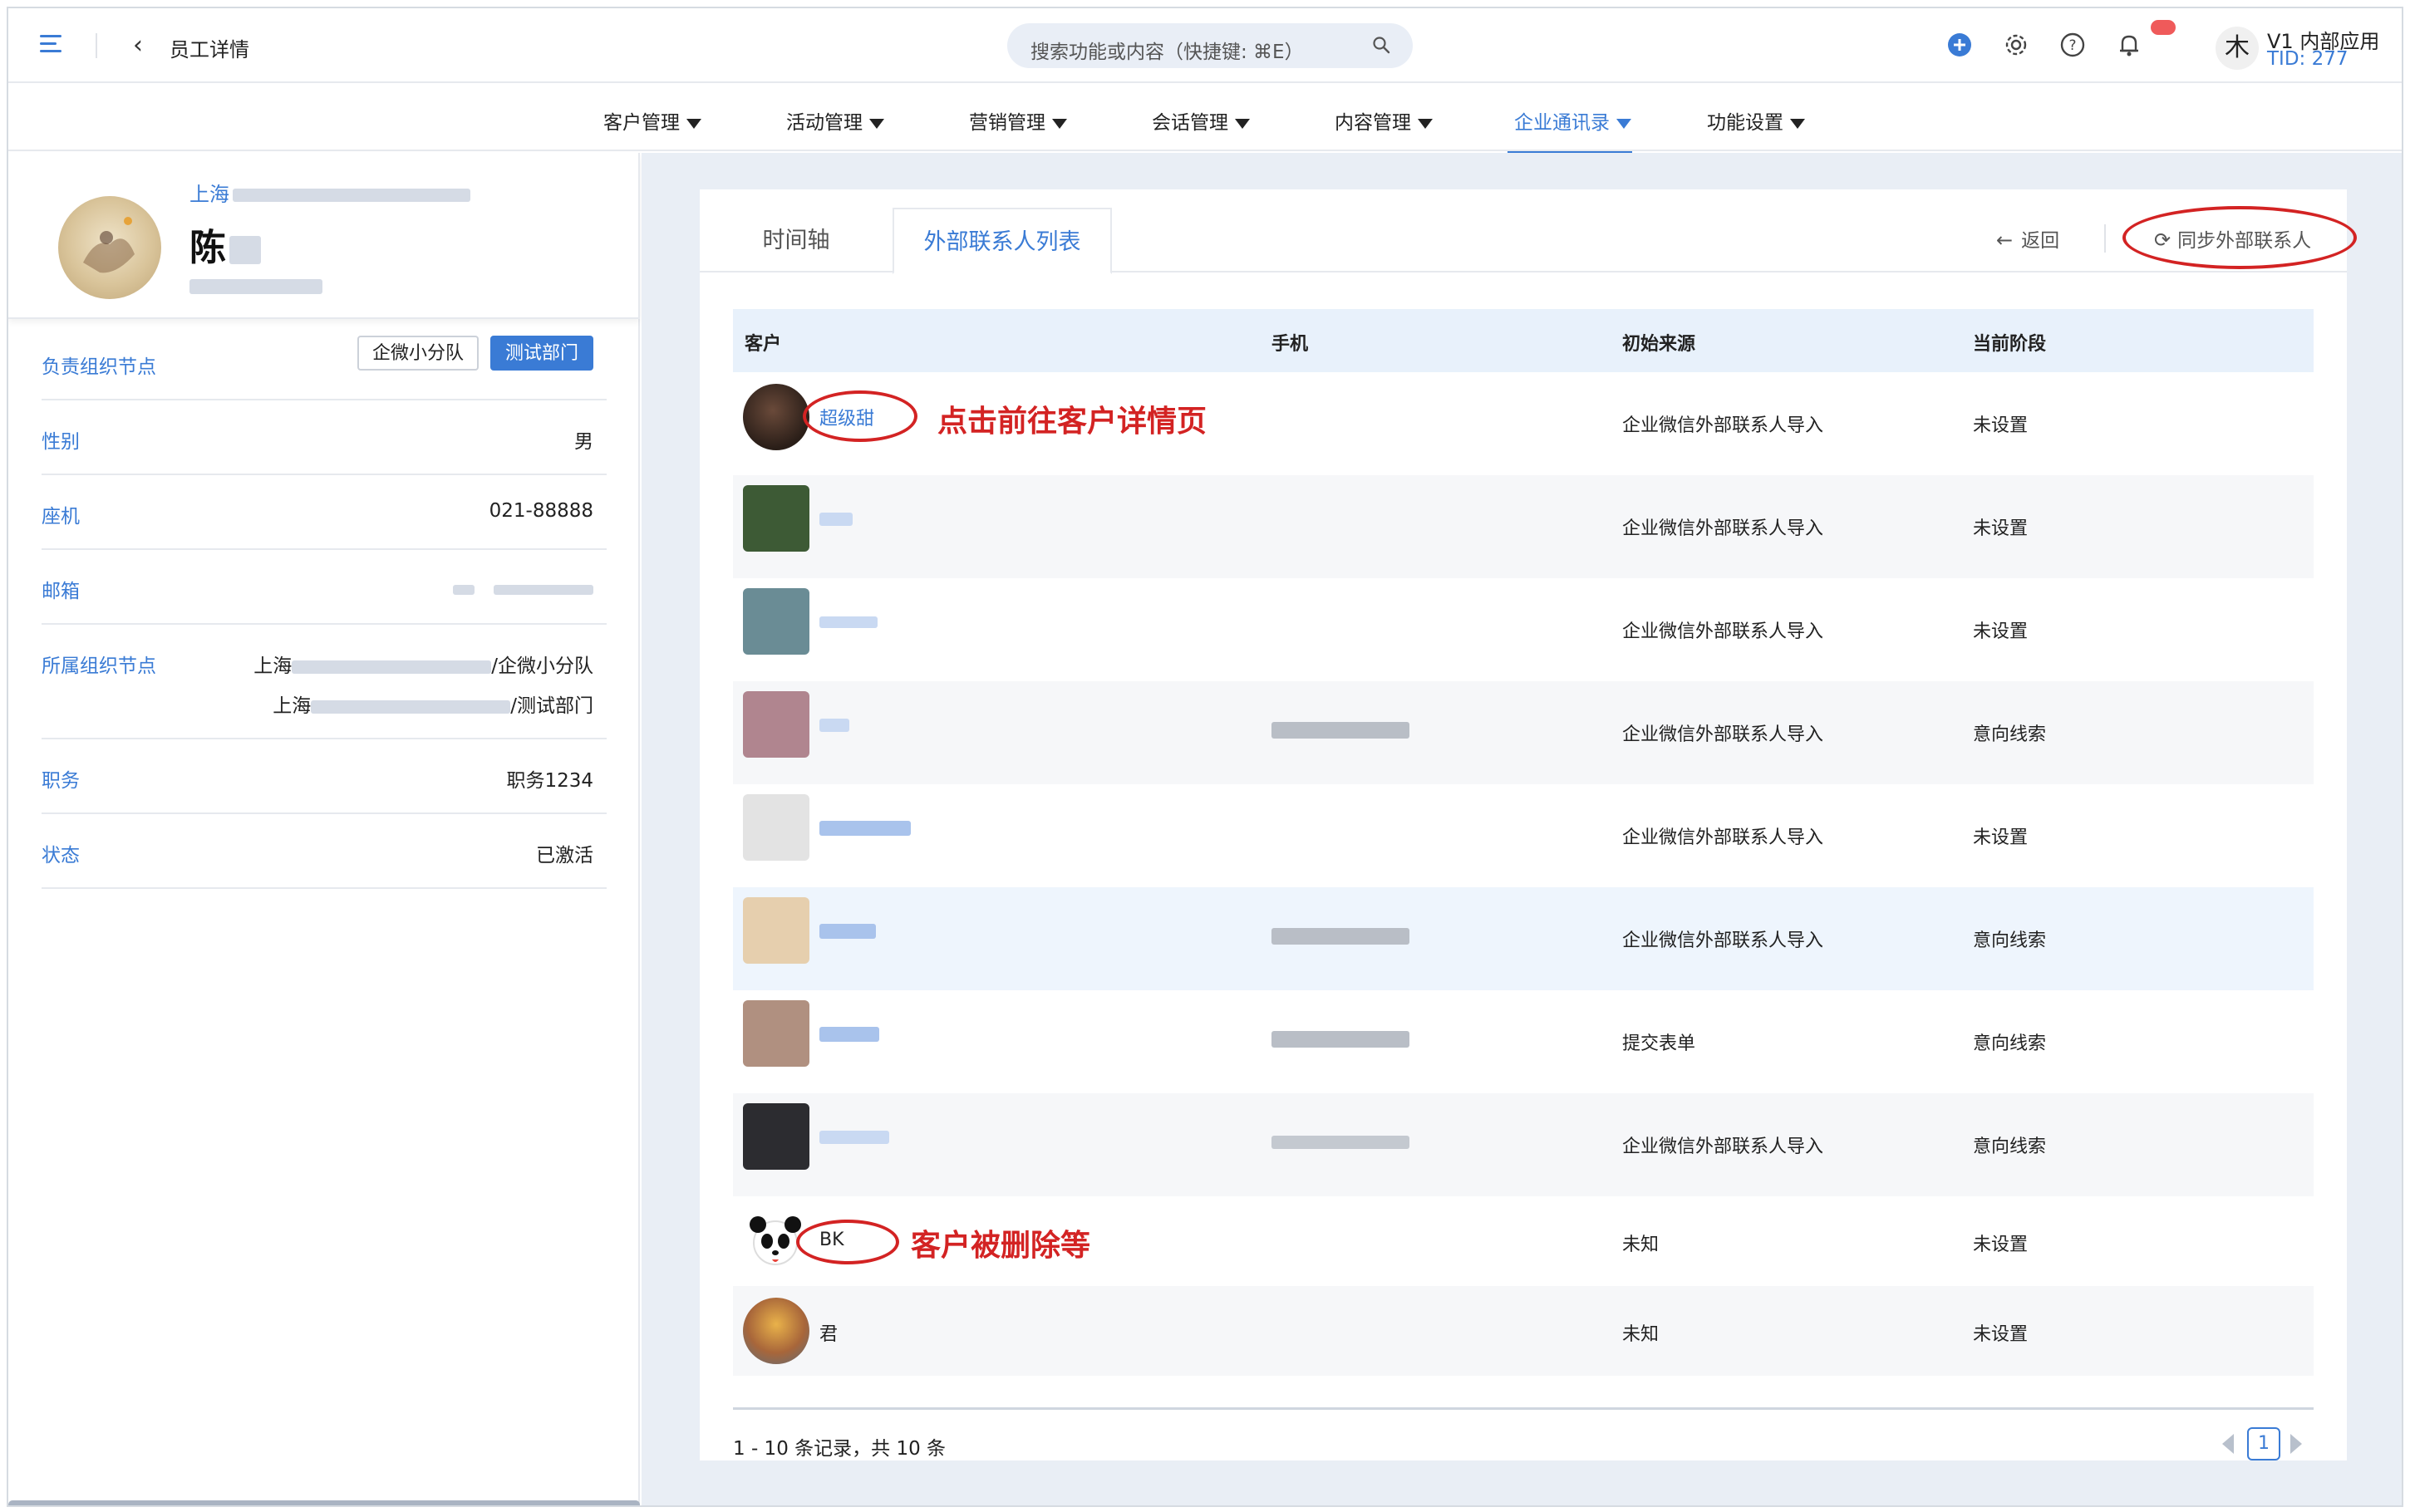  What do you see at coordinates (138, 46) in the screenshot?
I see `back-chevron-icon: ‹` at bounding box center [138, 46].